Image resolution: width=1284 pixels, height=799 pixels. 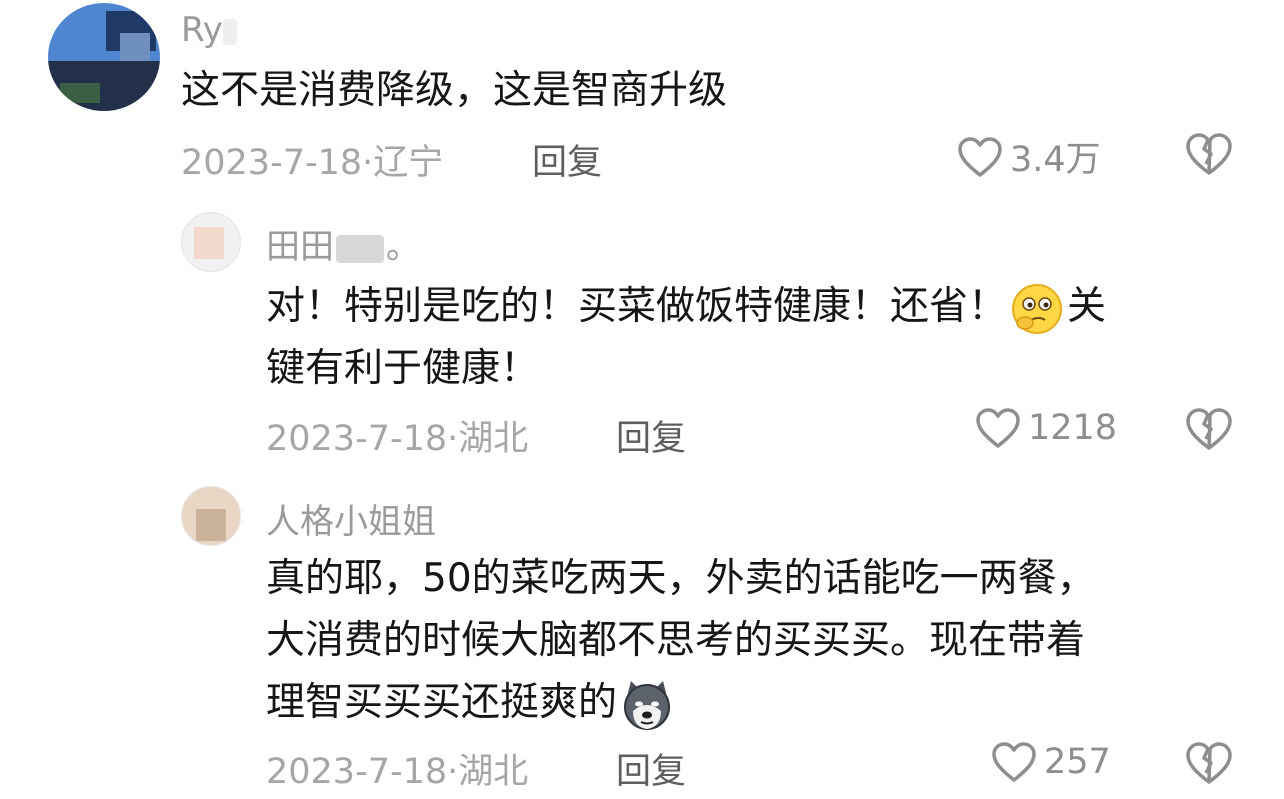 What do you see at coordinates (761, 338) in the screenshot?
I see `comment-text: 对！特别是吃的！买菜做饭特健康！还省！关键有利于健康！` at bounding box center [761, 338].